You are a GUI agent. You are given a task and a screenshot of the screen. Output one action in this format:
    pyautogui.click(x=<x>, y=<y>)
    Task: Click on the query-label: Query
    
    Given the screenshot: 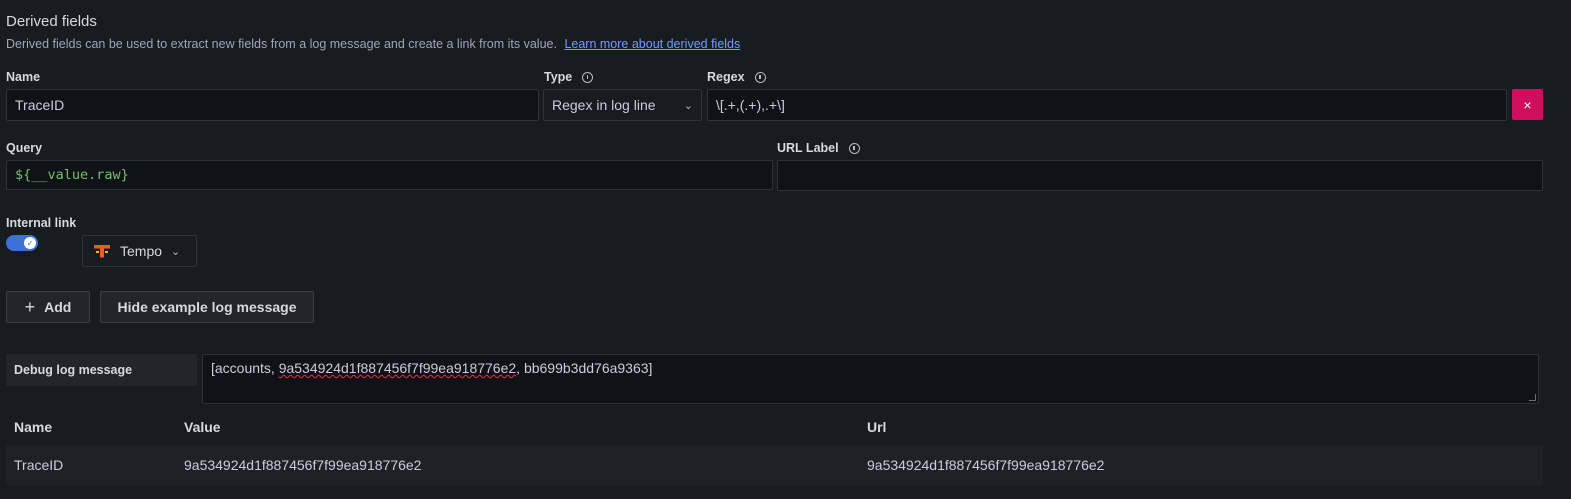 What is the action you would take?
    pyautogui.click(x=24, y=148)
    